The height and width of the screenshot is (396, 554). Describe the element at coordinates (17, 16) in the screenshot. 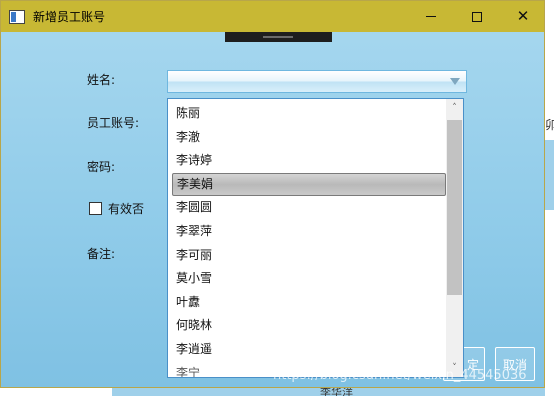

I see `app-icon` at that location.